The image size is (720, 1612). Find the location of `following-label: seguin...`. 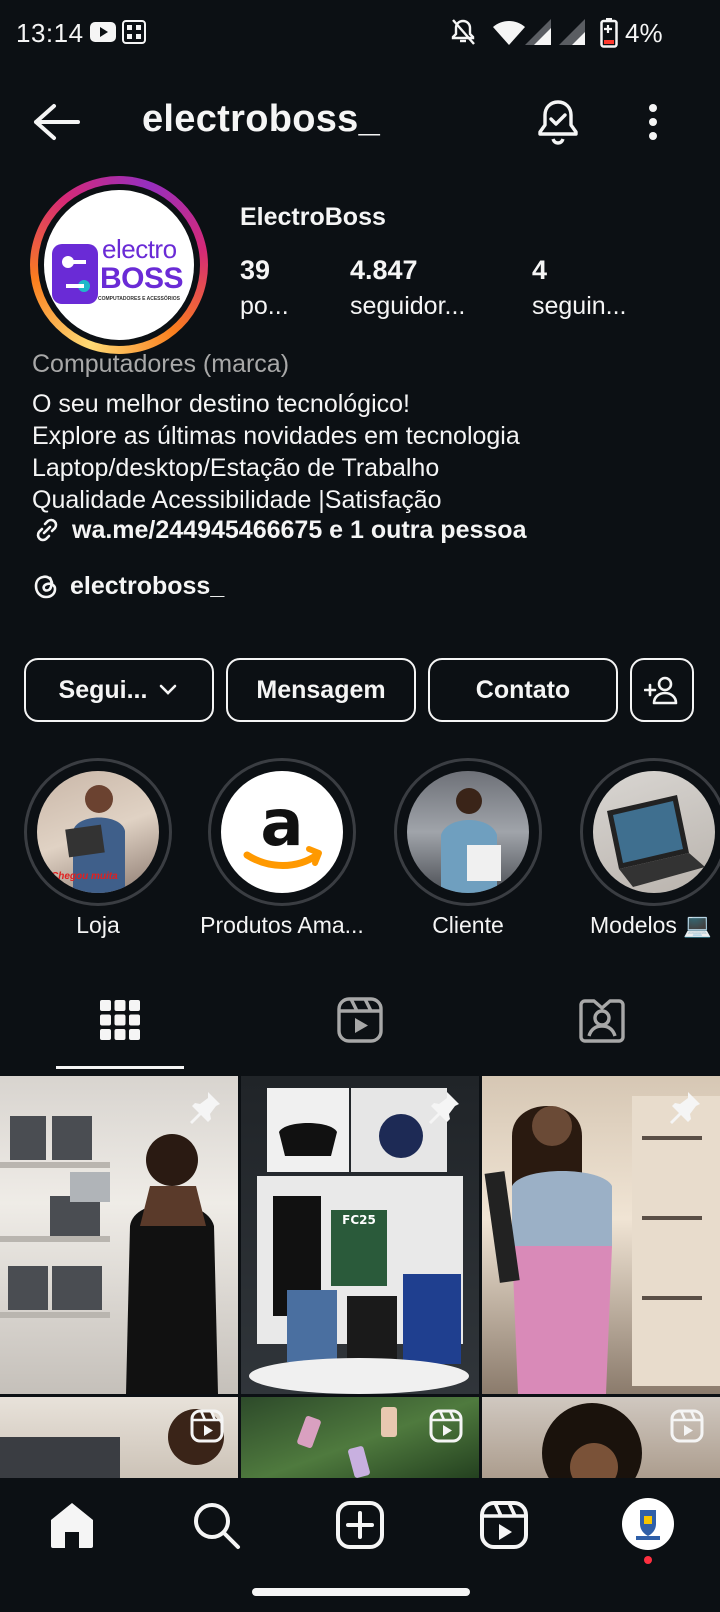

following-label: seguin... is located at coordinates (579, 306).